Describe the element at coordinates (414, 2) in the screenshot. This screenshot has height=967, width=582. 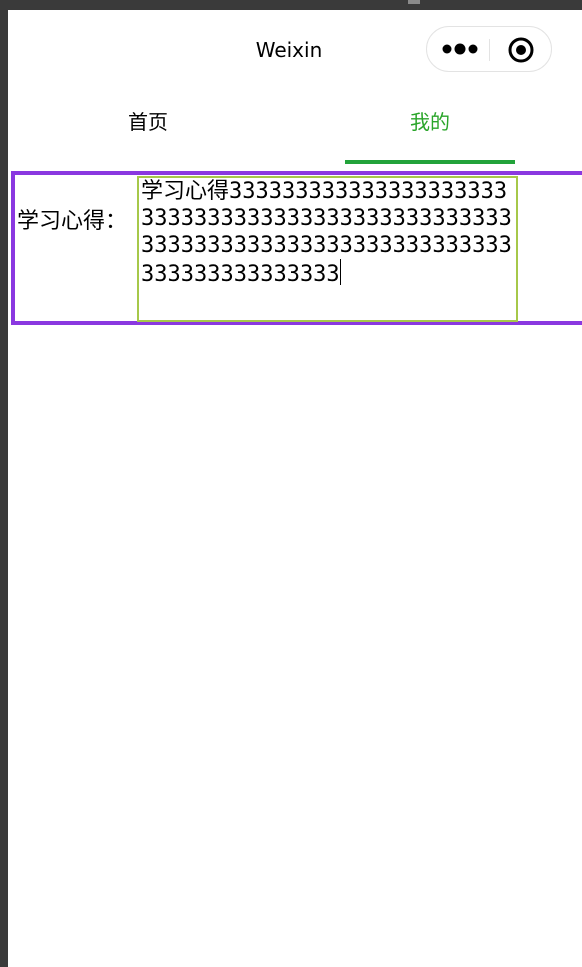
I see `window-handle` at that location.